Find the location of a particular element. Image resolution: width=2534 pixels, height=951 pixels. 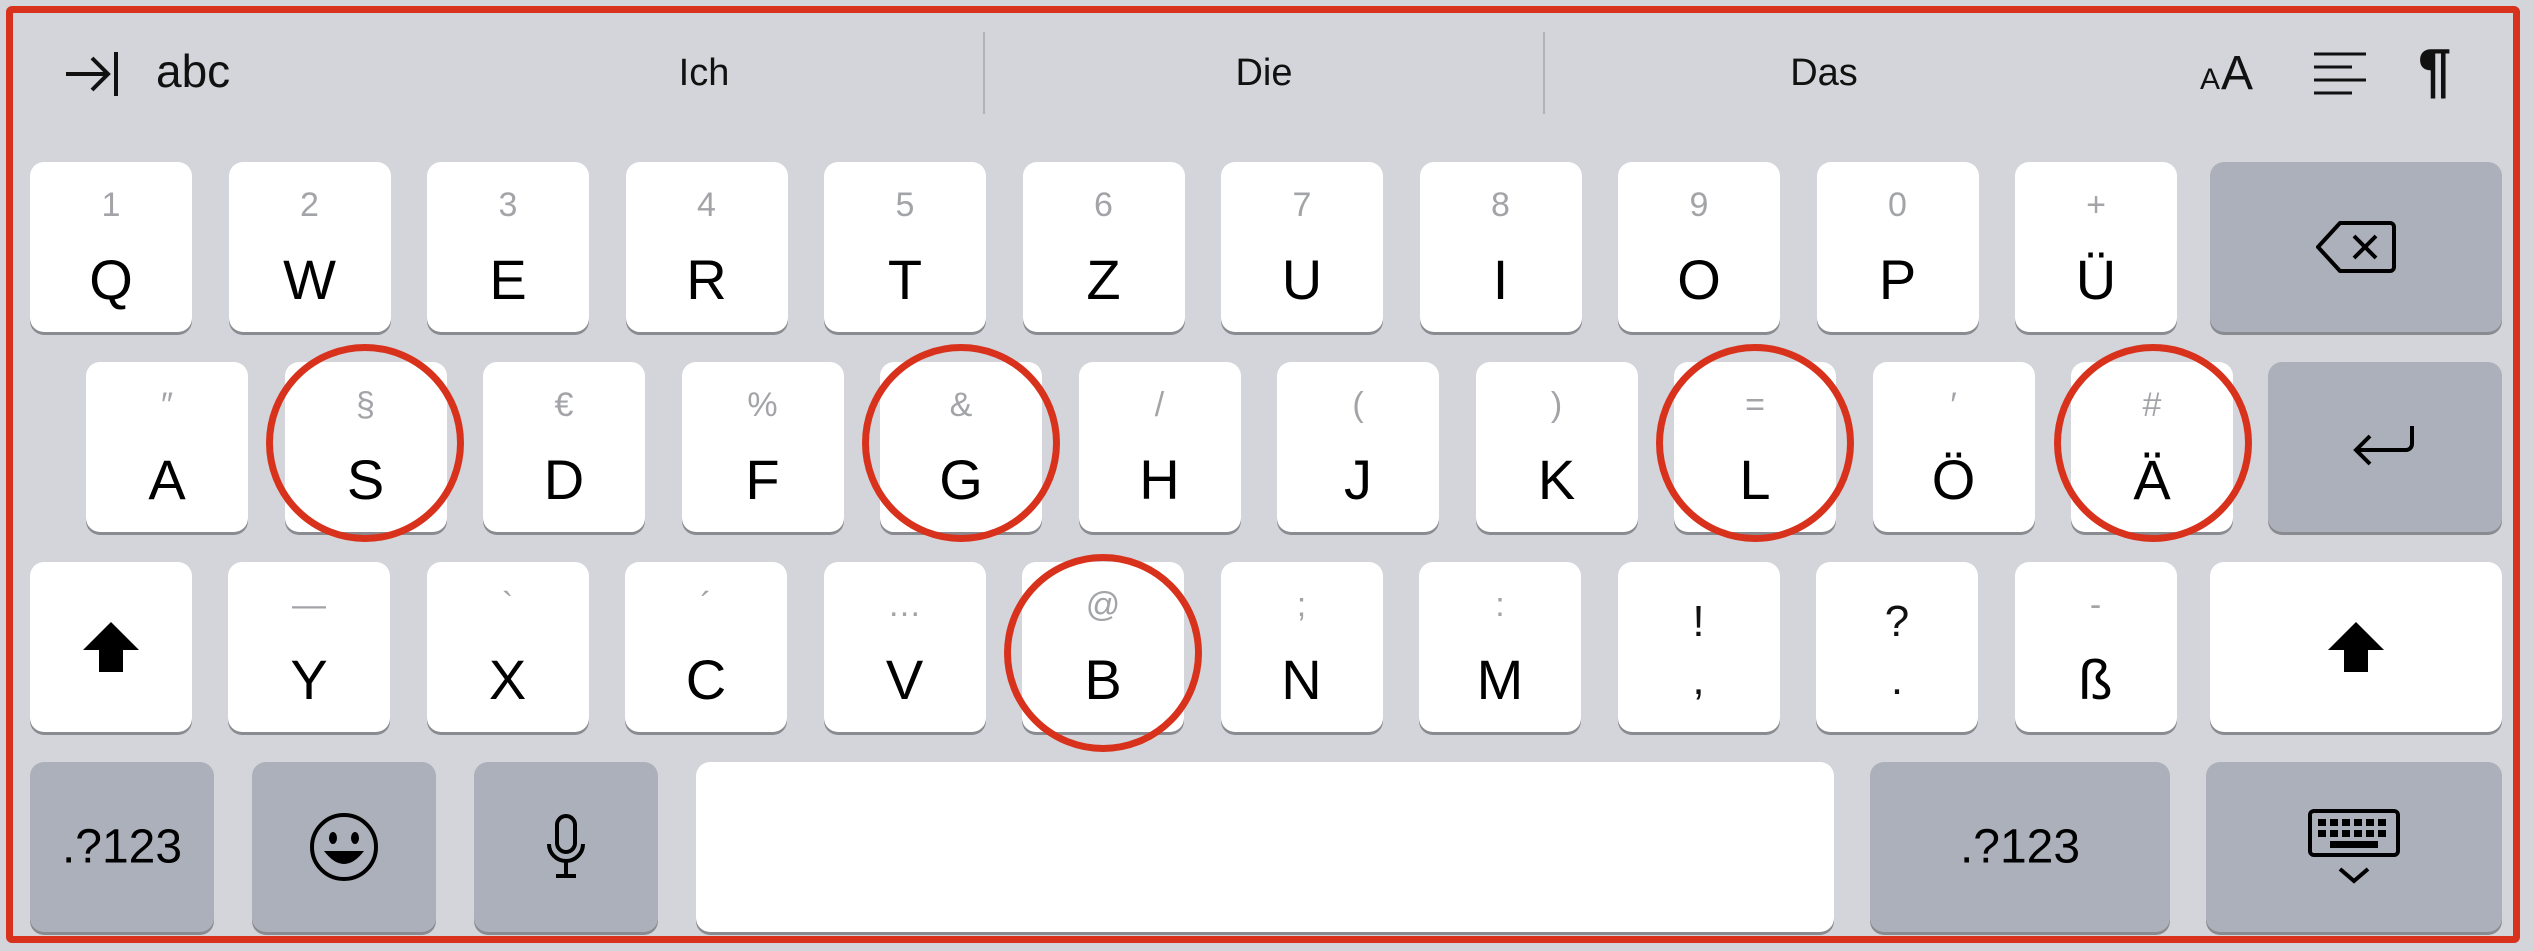

paragraph-icon: ¶ is located at coordinates (2434, 70).